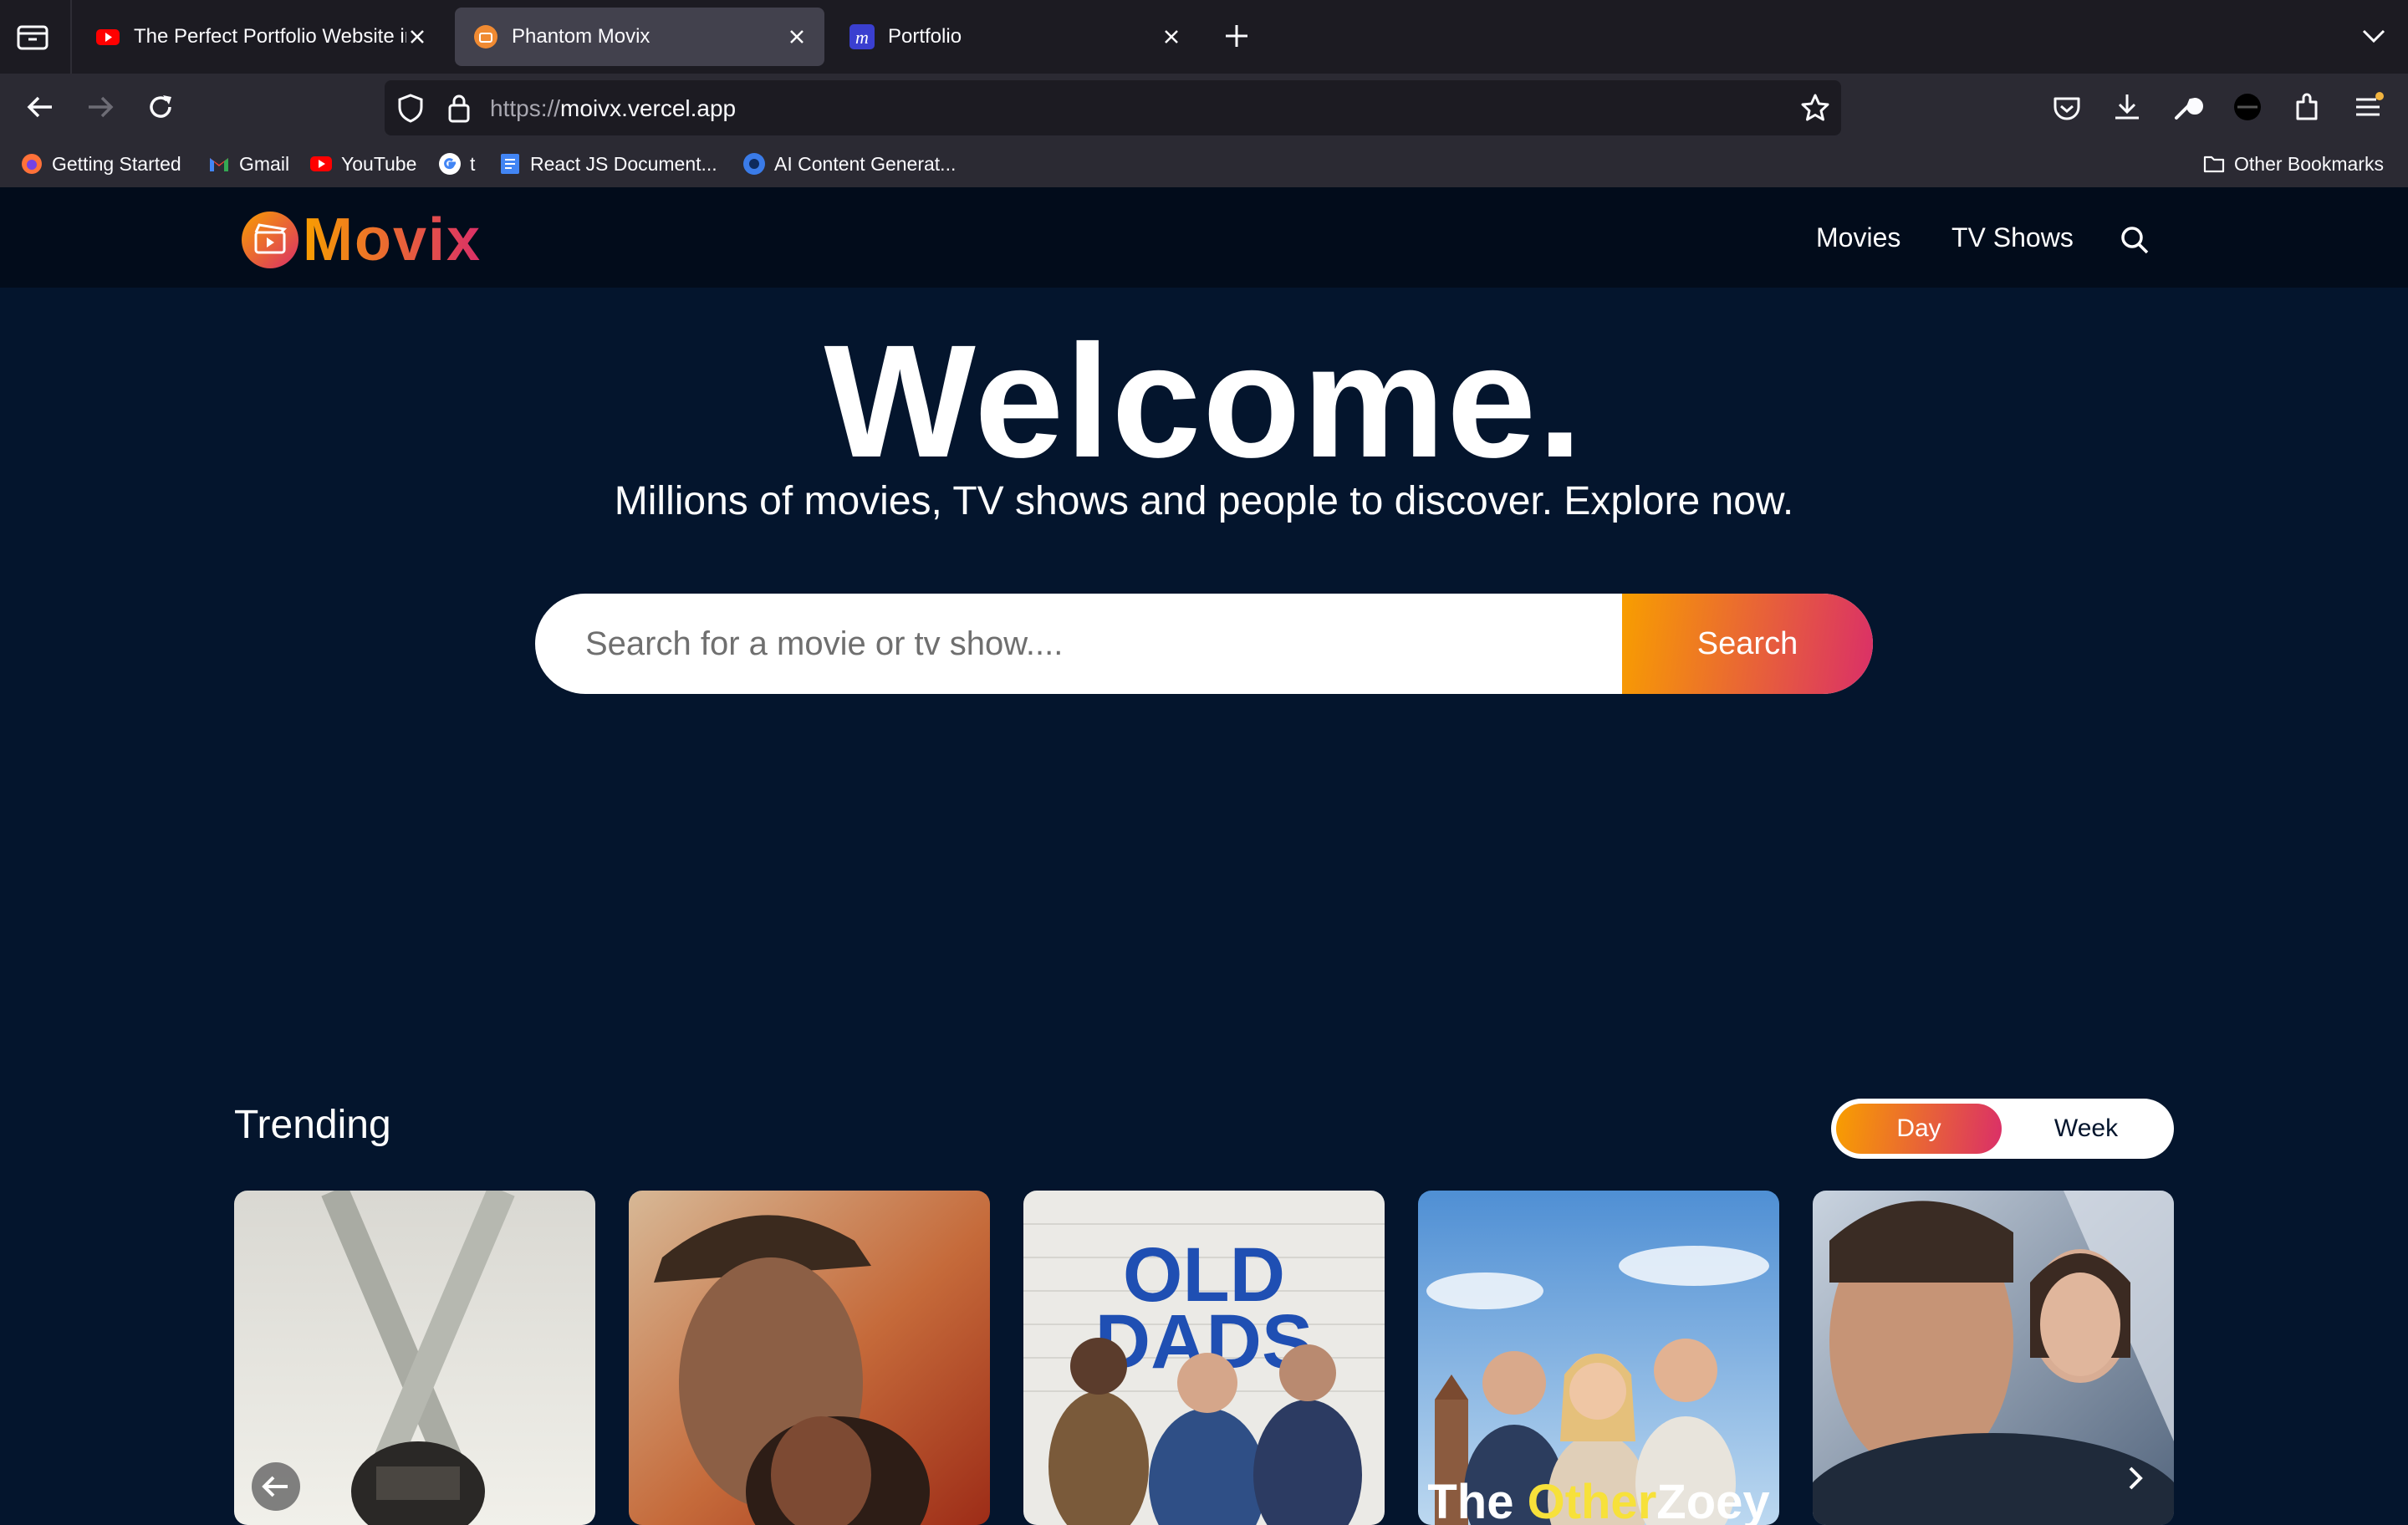  Describe the element at coordinates (40, 107) in the screenshot. I see `back-arrow-icon` at that location.